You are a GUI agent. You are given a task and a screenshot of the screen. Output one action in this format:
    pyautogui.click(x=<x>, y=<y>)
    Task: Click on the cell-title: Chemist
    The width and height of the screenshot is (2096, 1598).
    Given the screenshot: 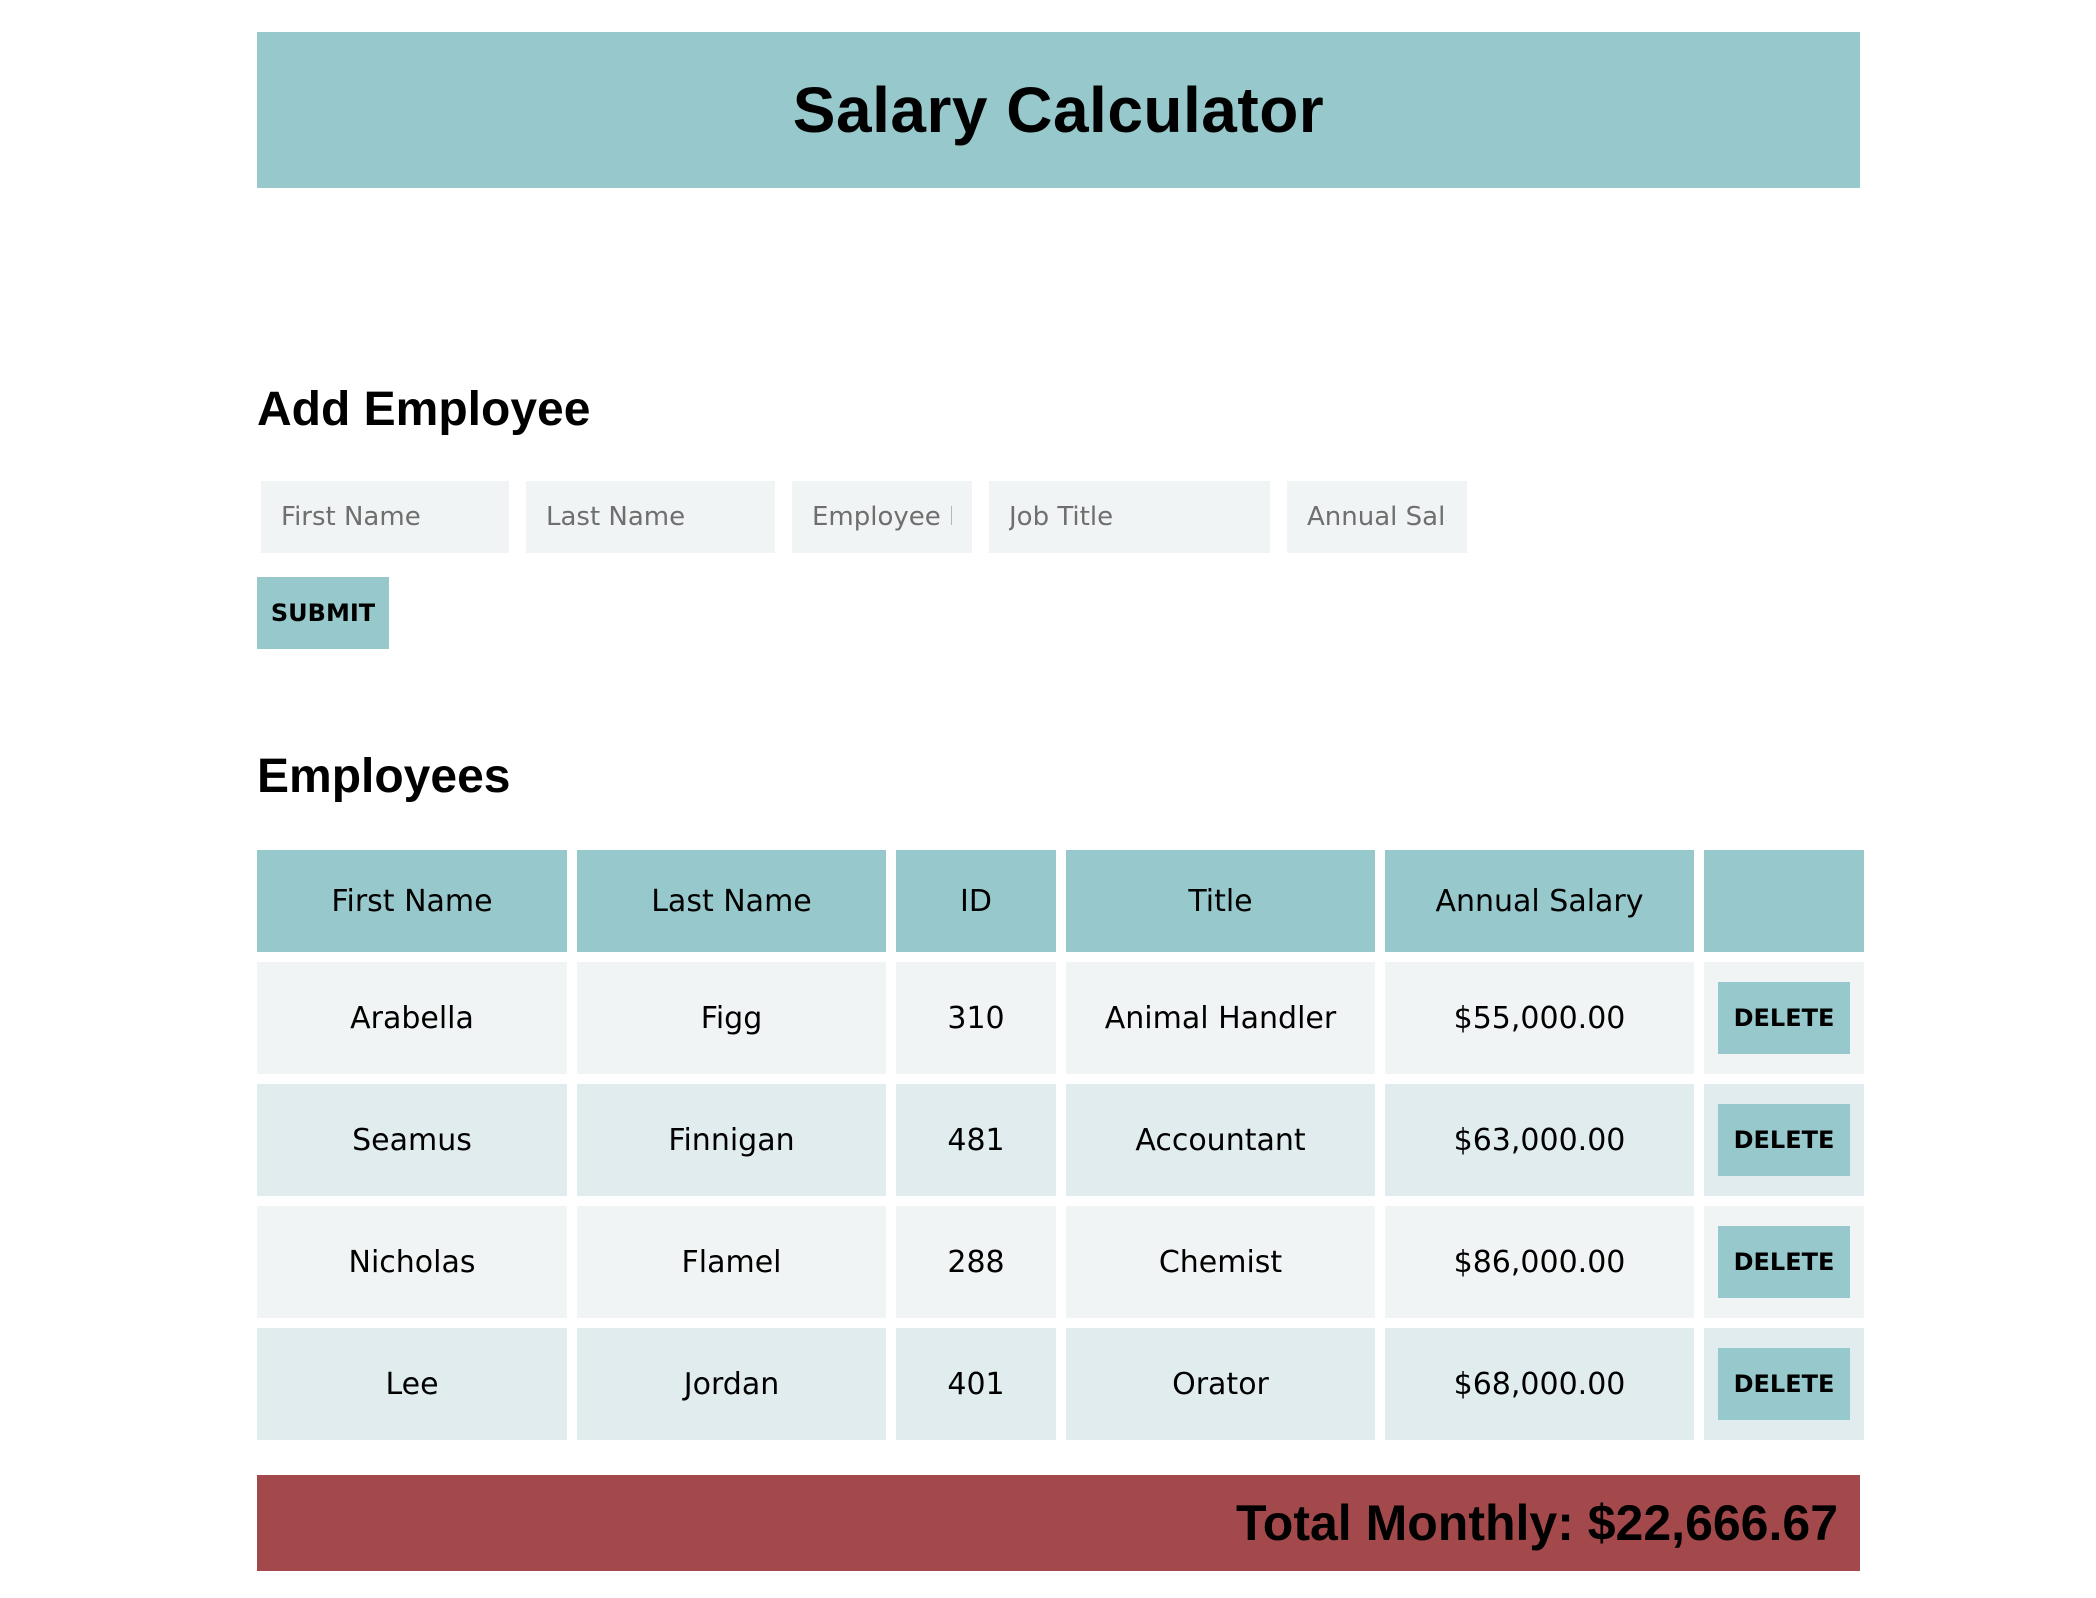 What is the action you would take?
    pyautogui.click(x=1220, y=1262)
    